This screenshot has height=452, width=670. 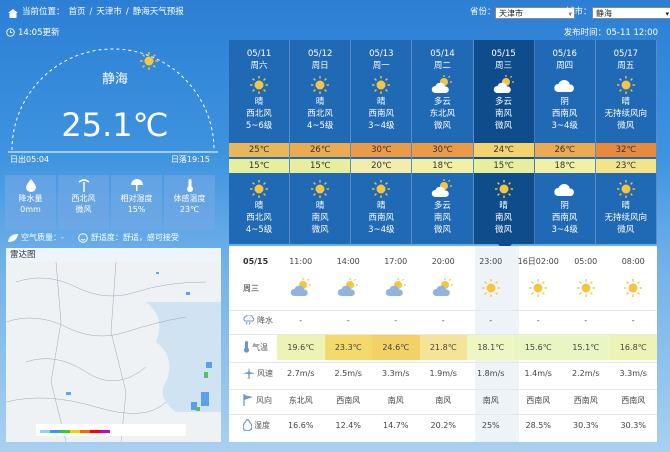 What do you see at coordinates (189, 202) in the screenshot?
I see `stat-feels-like: 体感温度 23℃` at bounding box center [189, 202].